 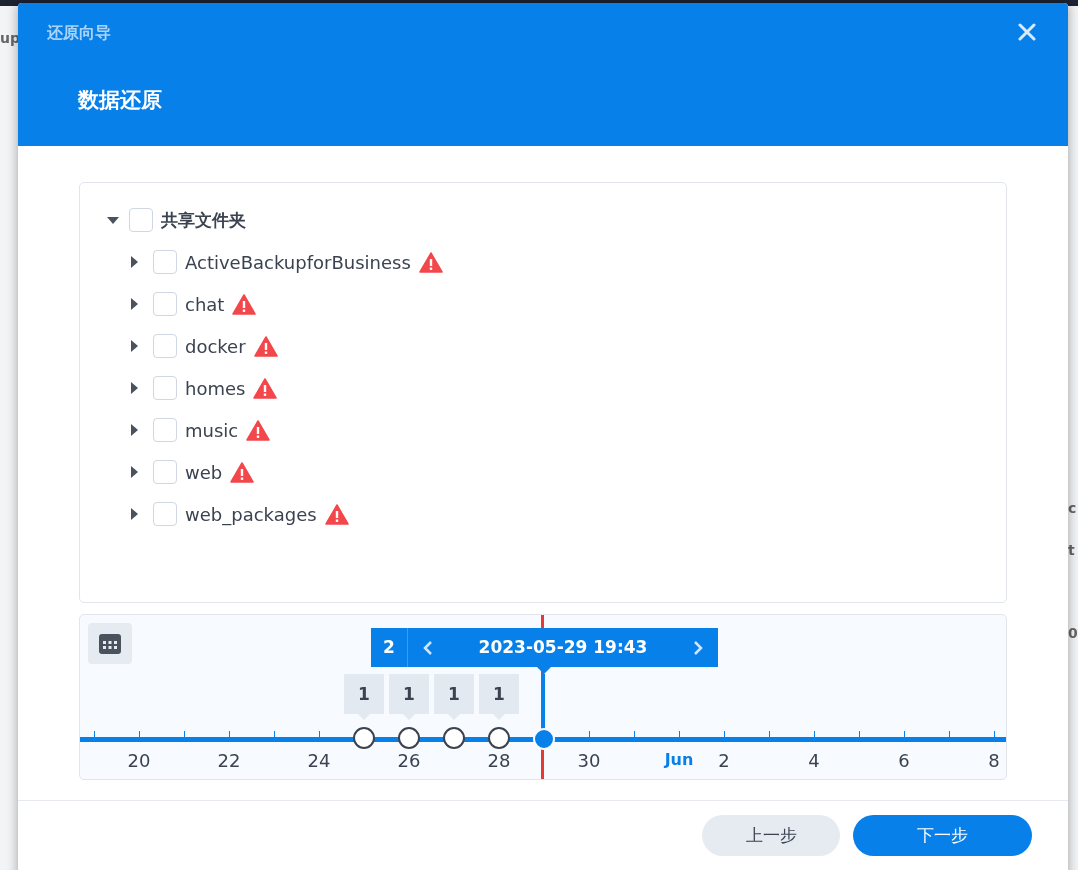 What do you see at coordinates (428, 647) in the screenshot?
I see `chevron-left-icon` at bounding box center [428, 647].